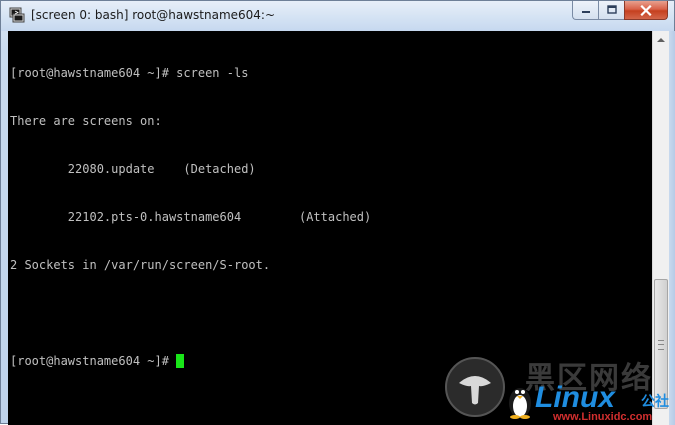 The image size is (675, 425). Describe the element at coordinates (129, 73) in the screenshot. I see `terminal-line: [root@hawstname604 ~]# screen -ls` at that location.